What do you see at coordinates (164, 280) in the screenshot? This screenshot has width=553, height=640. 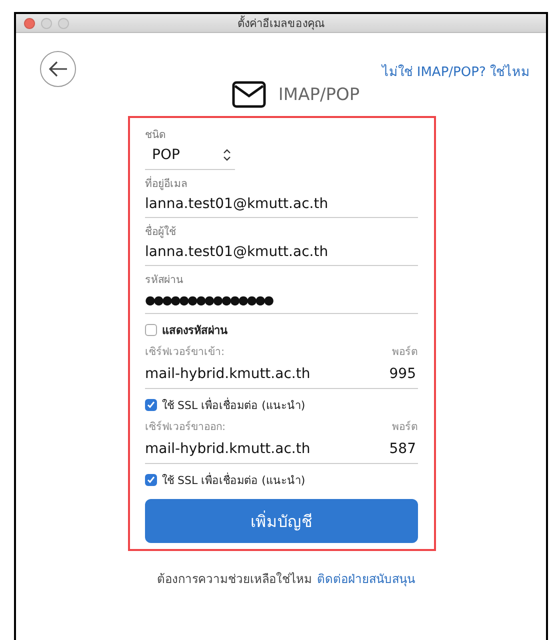 I see `field-label: รหัสผ่าน` at bounding box center [164, 280].